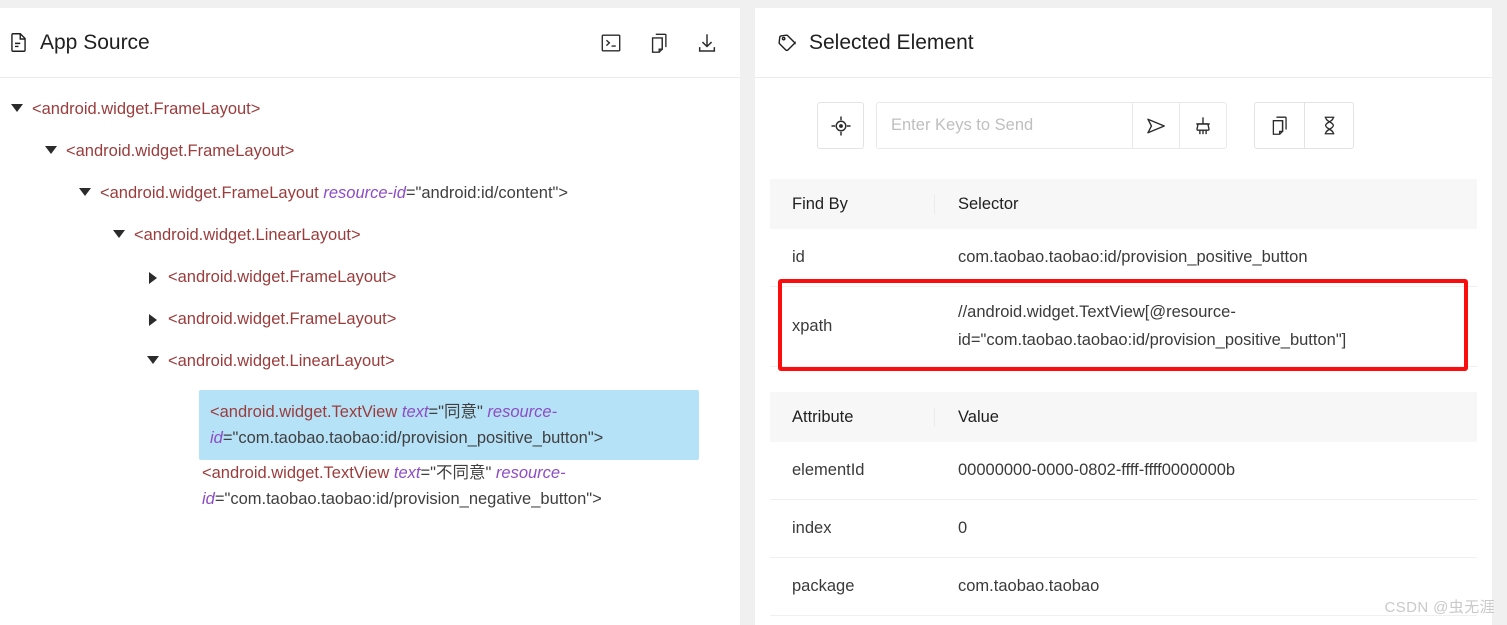 Image resolution: width=1507 pixels, height=625 pixels. I want to click on download-icon, so click(707, 43).